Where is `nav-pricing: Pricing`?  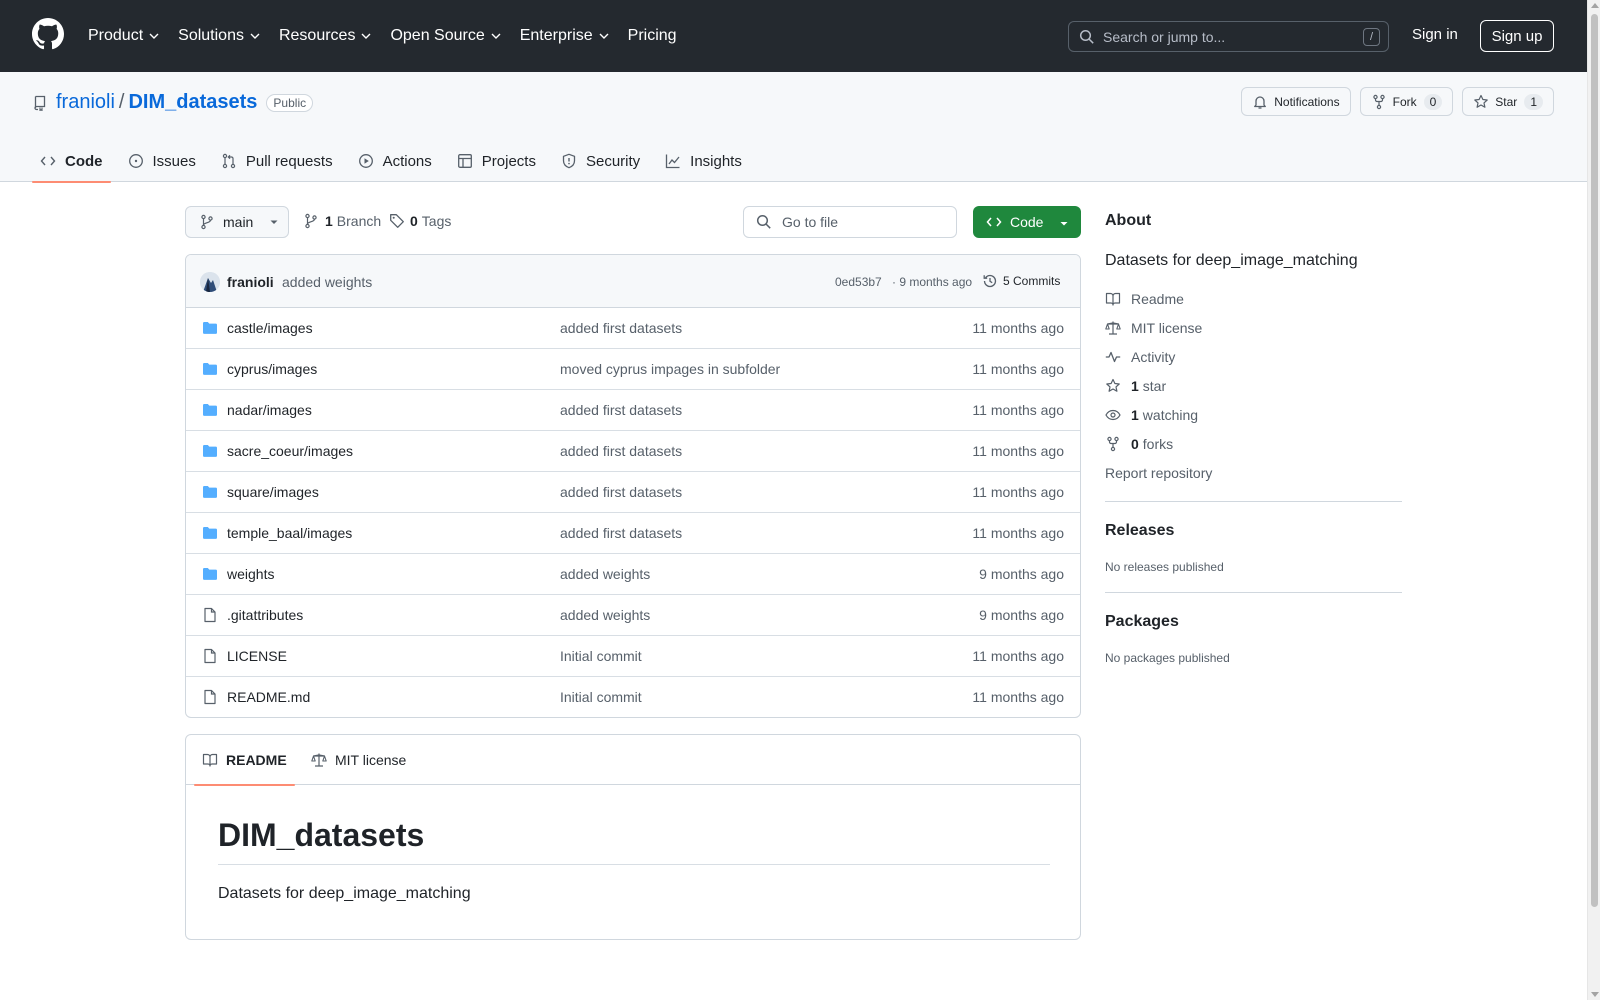 nav-pricing: Pricing is located at coordinates (652, 36).